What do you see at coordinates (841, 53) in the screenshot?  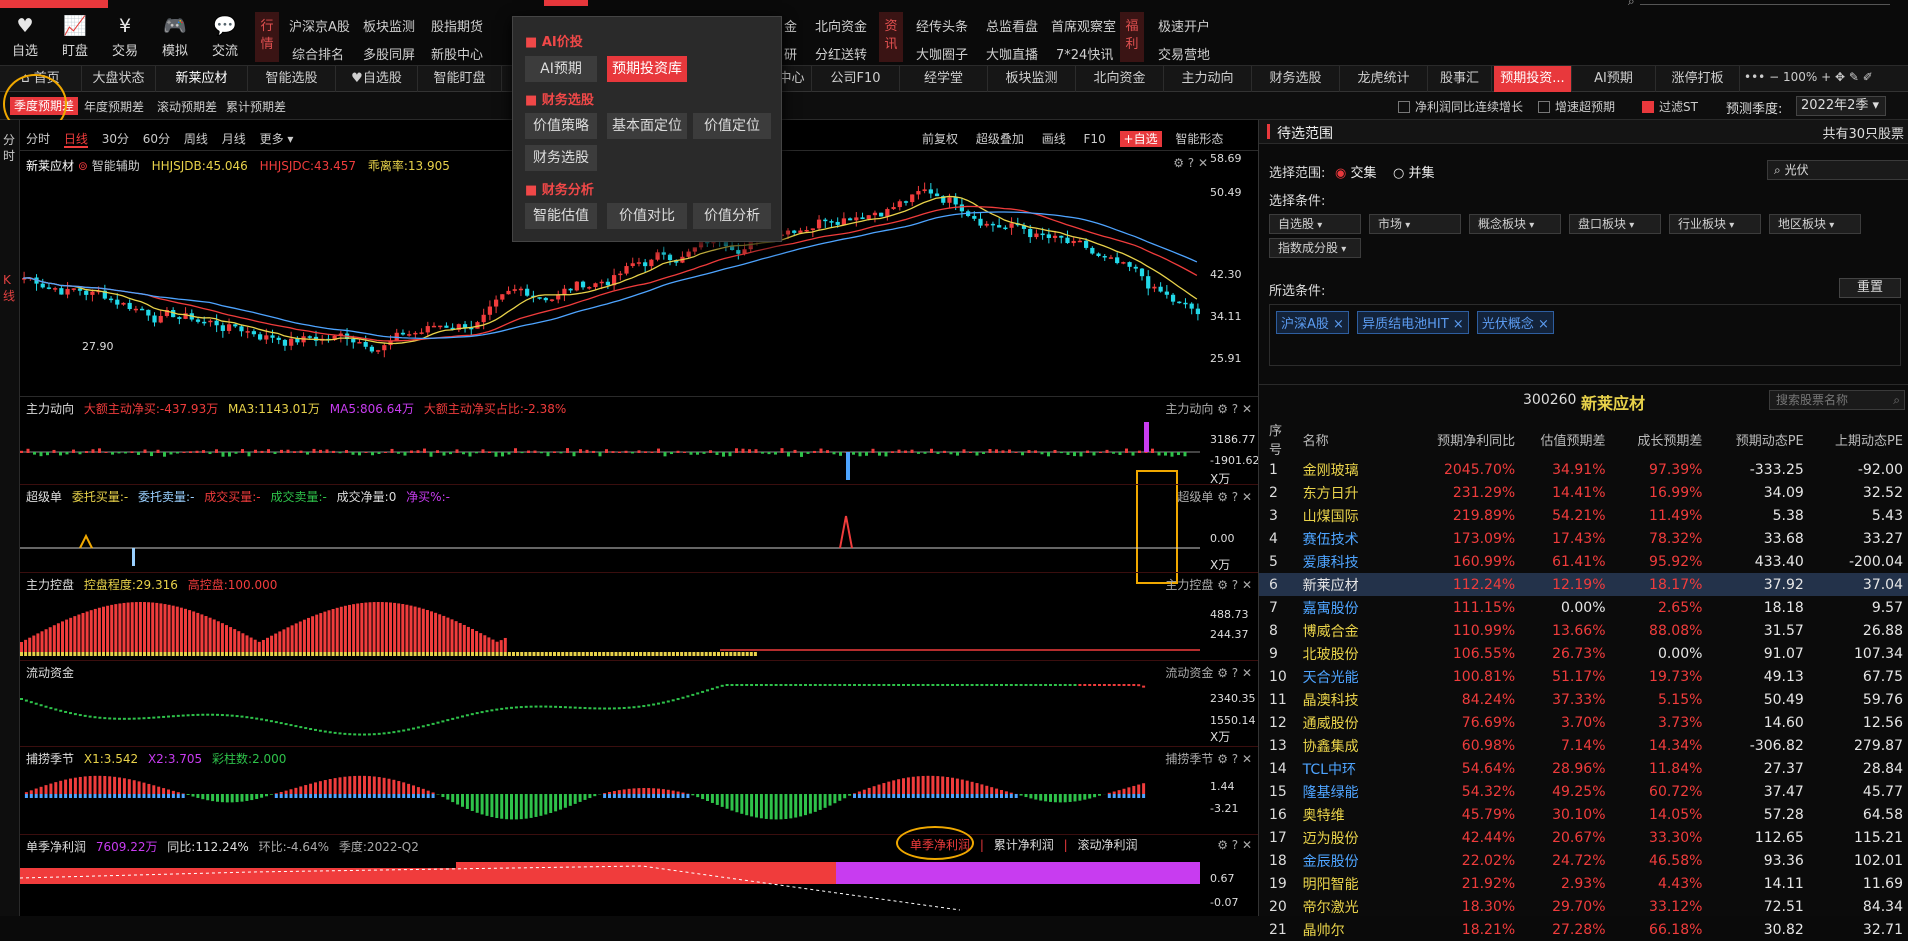 I see `menu-fhsz: 分红送转` at bounding box center [841, 53].